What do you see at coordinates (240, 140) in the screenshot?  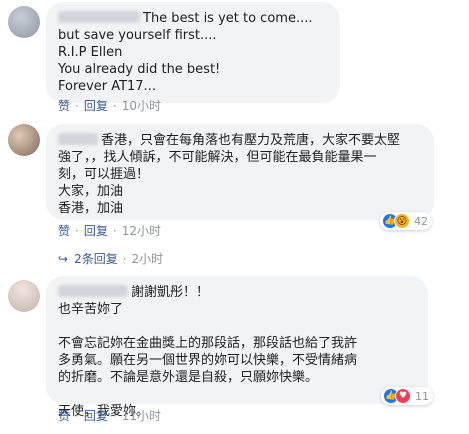 I see `comment-text: 香港，只會在每角落也有壓力及荒唐，大家不要太堅` at bounding box center [240, 140].